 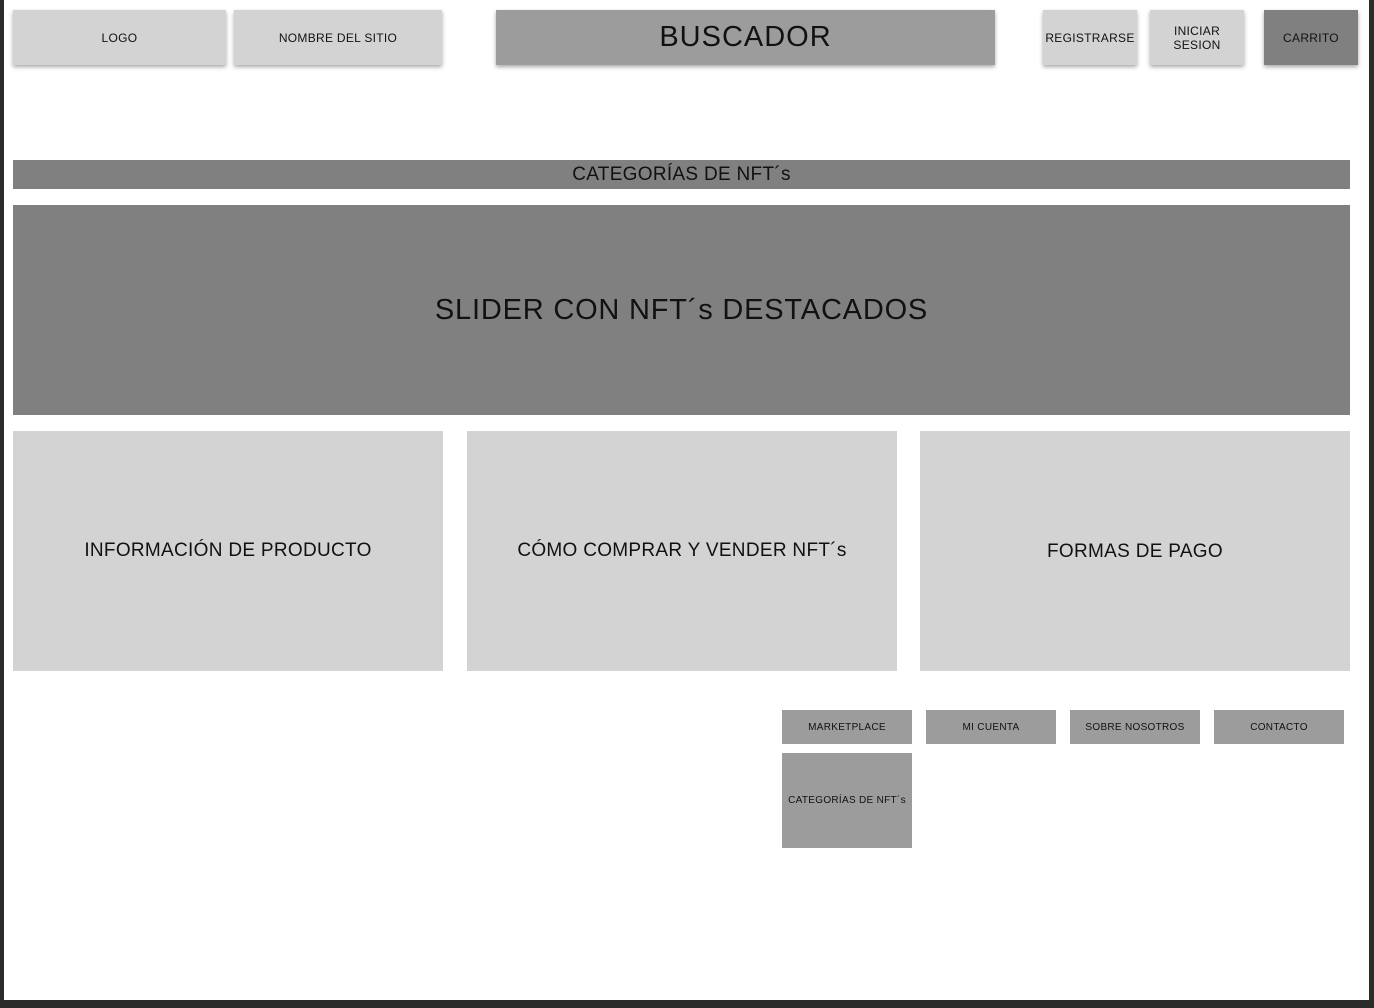 I want to click on how-to-buy-sell-panel: CÓMO COMPRAR Y VENDER NFT´s, so click(x=682, y=551).